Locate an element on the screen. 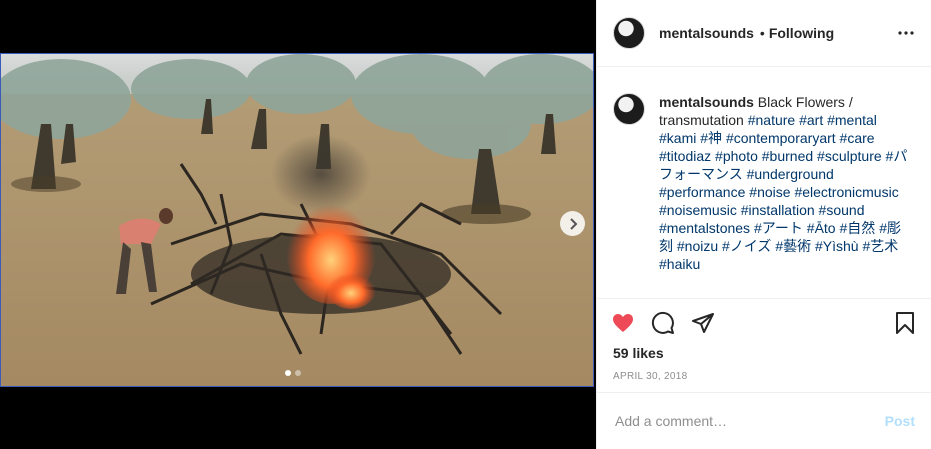 The height and width of the screenshot is (449, 931). hashtag: #神 is located at coordinates (711, 138).